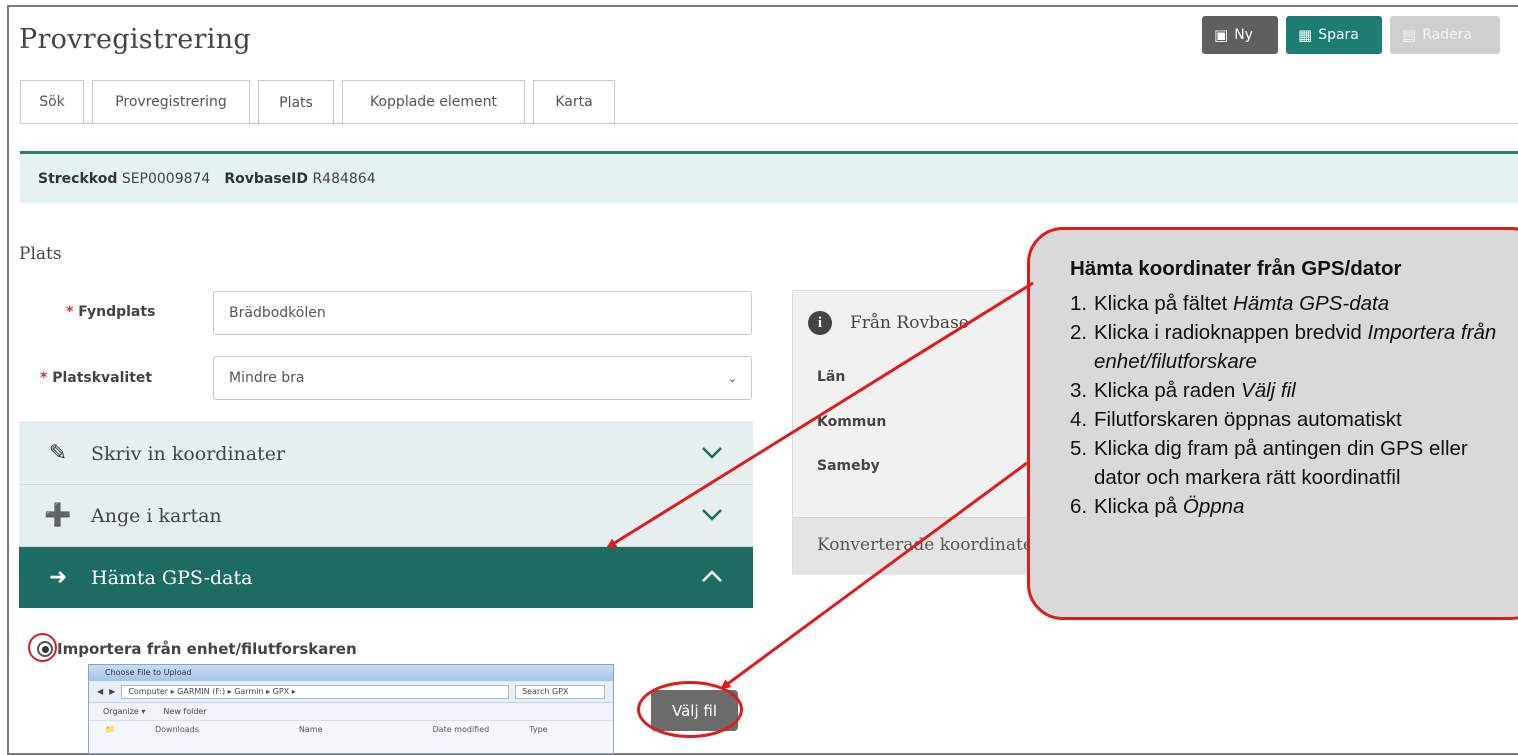  I want to click on barcode-bar: Streckkod SEP0009874 RovbaseID R484864, so click(769, 177).